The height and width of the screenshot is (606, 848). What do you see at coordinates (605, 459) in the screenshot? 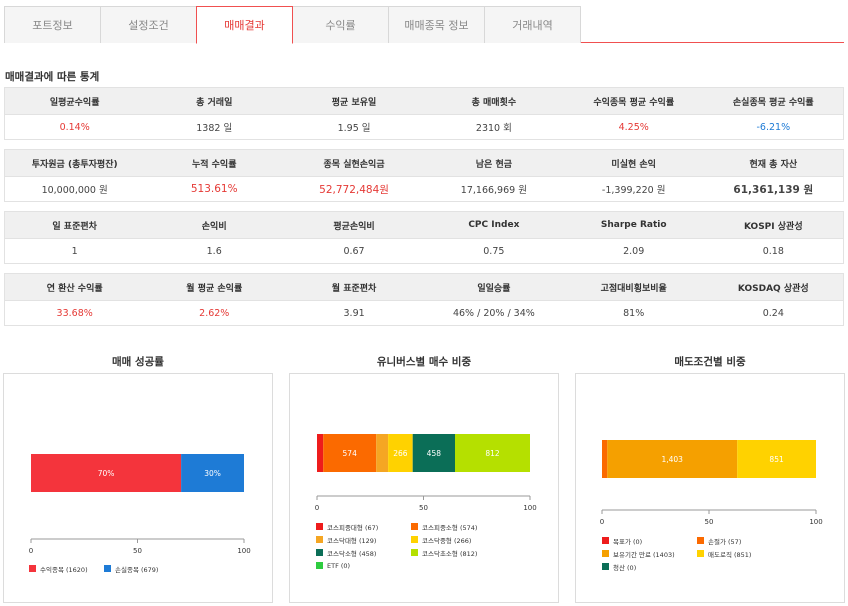
I see `bar-segment` at bounding box center [605, 459].